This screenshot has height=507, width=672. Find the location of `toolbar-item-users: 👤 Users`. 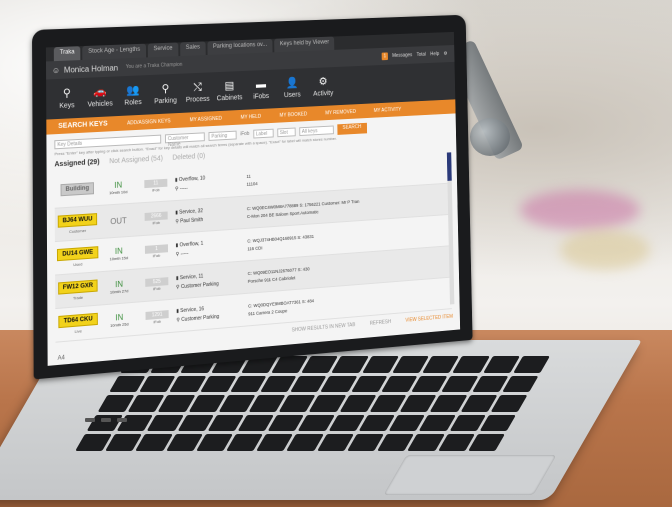

toolbar-item-users: 👤 Users is located at coordinates (292, 88).